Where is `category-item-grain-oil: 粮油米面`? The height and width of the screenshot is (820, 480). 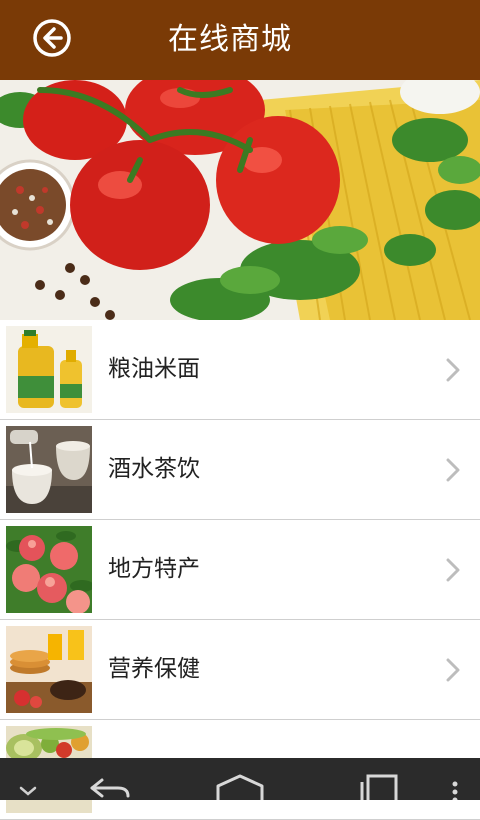 category-item-grain-oil: 粮油米面 is located at coordinates (240, 370).